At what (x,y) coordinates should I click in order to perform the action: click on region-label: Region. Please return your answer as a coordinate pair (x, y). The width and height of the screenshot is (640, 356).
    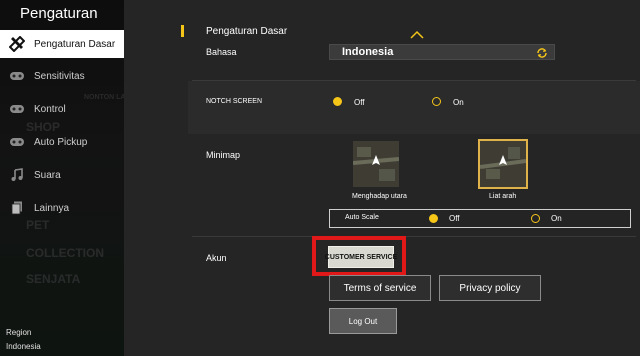
    Looking at the image, I should click on (19, 332).